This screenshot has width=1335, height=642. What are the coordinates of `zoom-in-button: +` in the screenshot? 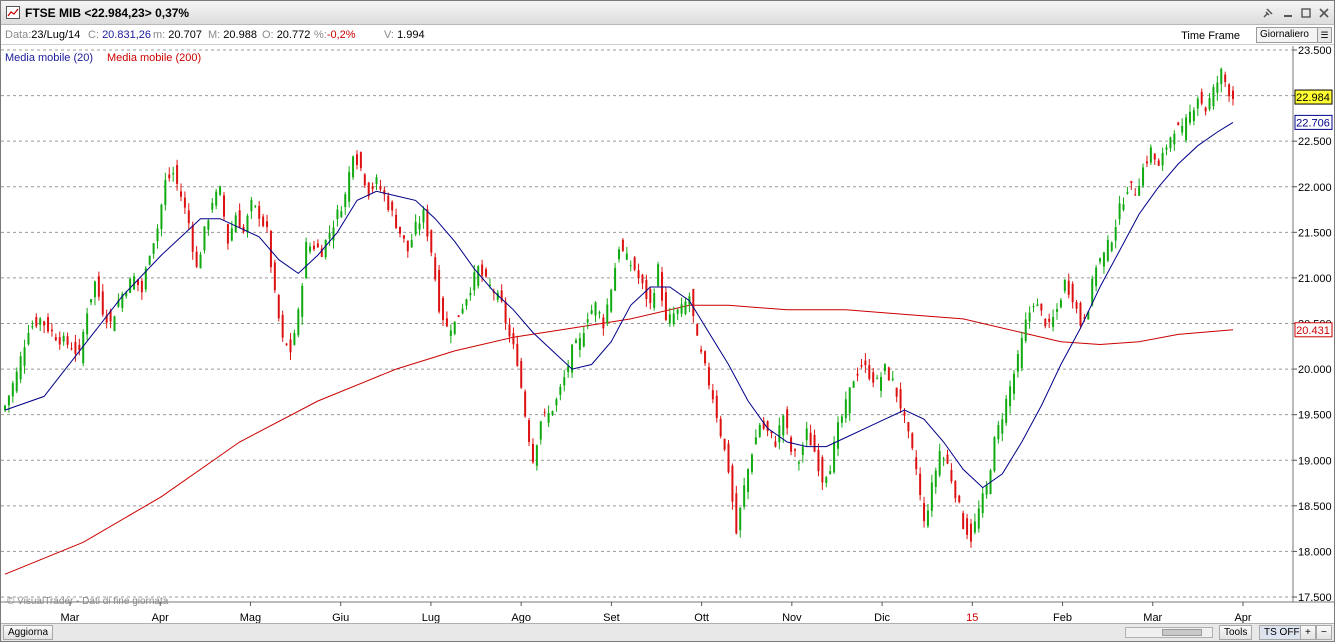 It's located at (1308, 632).